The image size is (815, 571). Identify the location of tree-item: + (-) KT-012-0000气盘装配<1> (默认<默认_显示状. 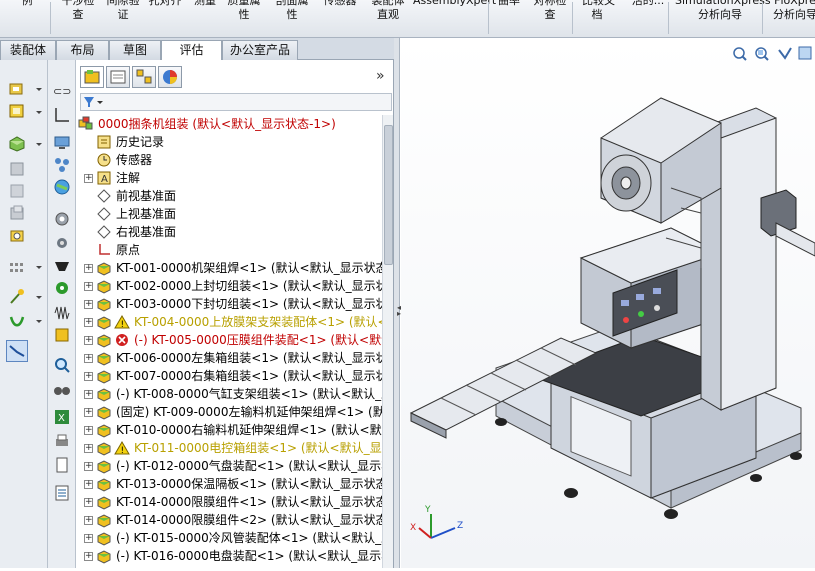
(234, 466).